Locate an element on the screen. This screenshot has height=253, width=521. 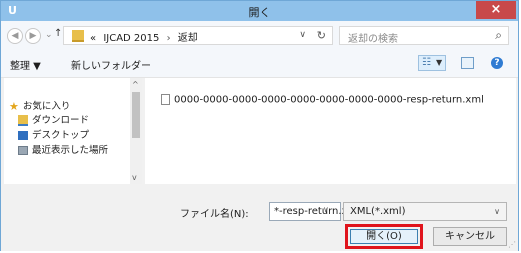
scroll-down-icon: v is located at coordinates (134, 177).